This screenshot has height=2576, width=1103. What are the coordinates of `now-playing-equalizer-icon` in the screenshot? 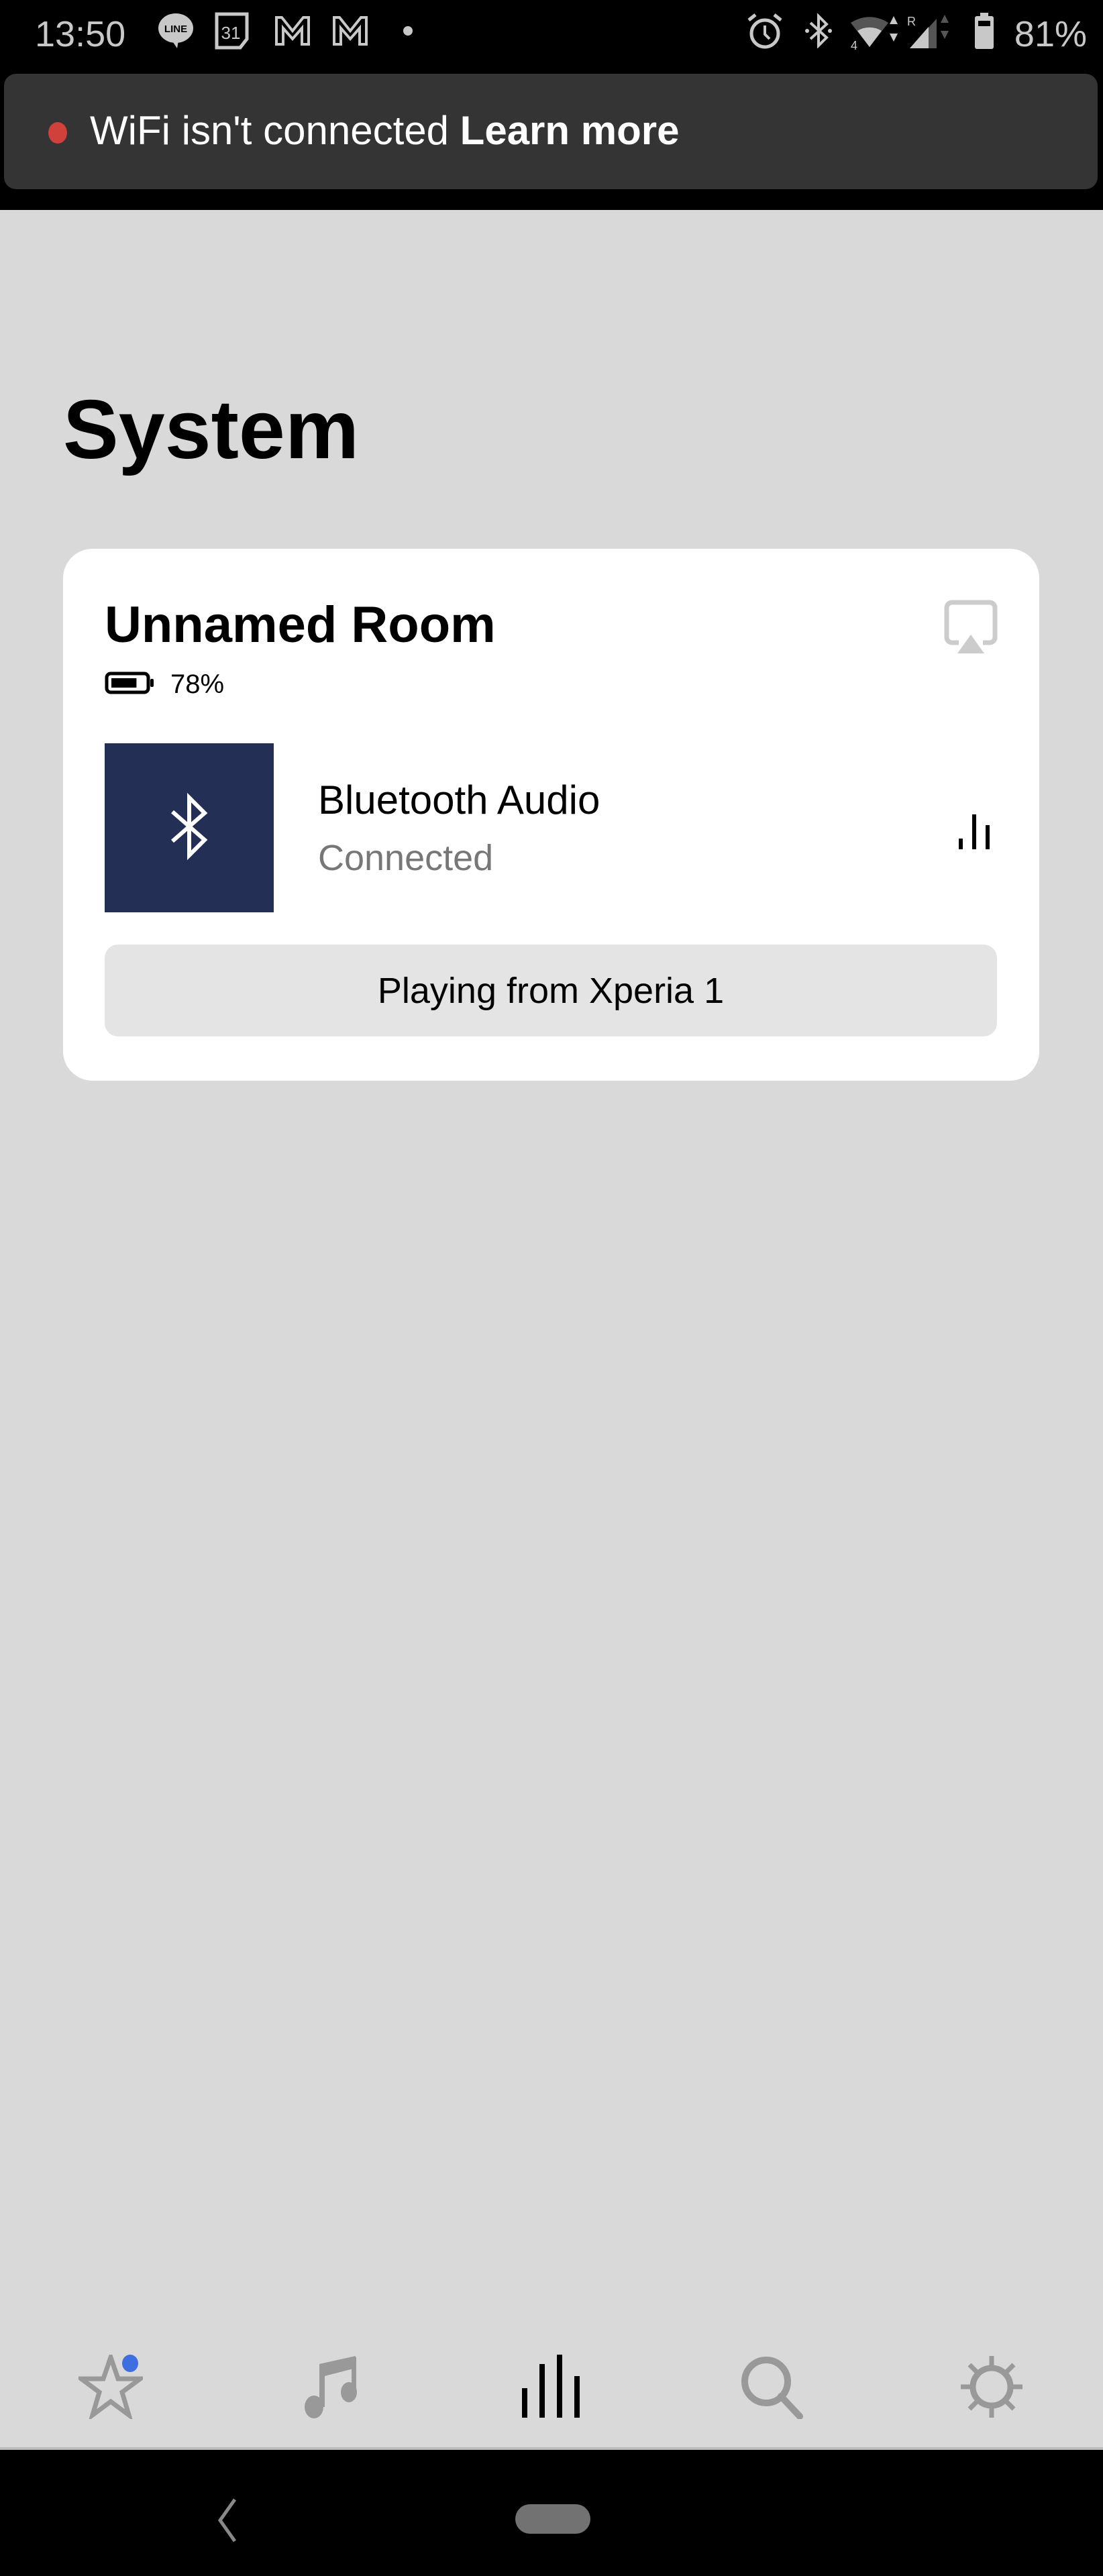 It's located at (978, 830).